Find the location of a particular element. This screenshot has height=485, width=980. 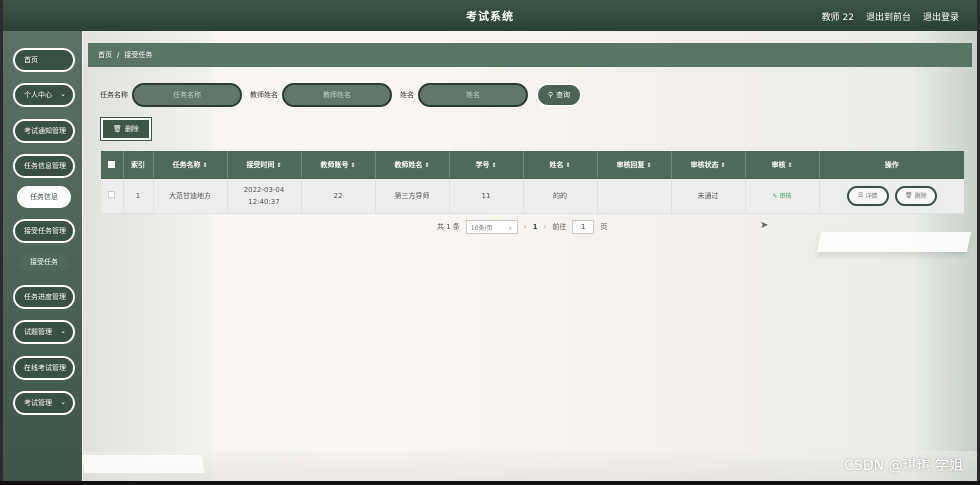

cell-audit-reply is located at coordinates (634, 196).